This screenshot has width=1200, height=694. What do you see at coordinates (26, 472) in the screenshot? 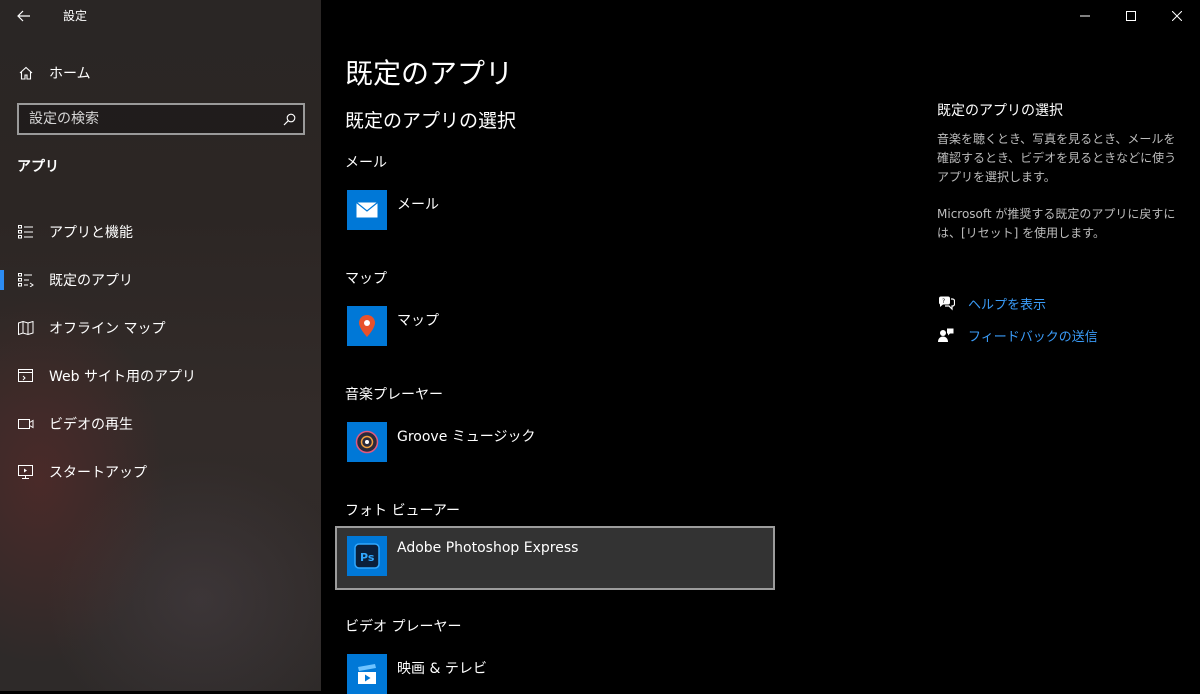
I see `startup-icon` at bounding box center [26, 472].